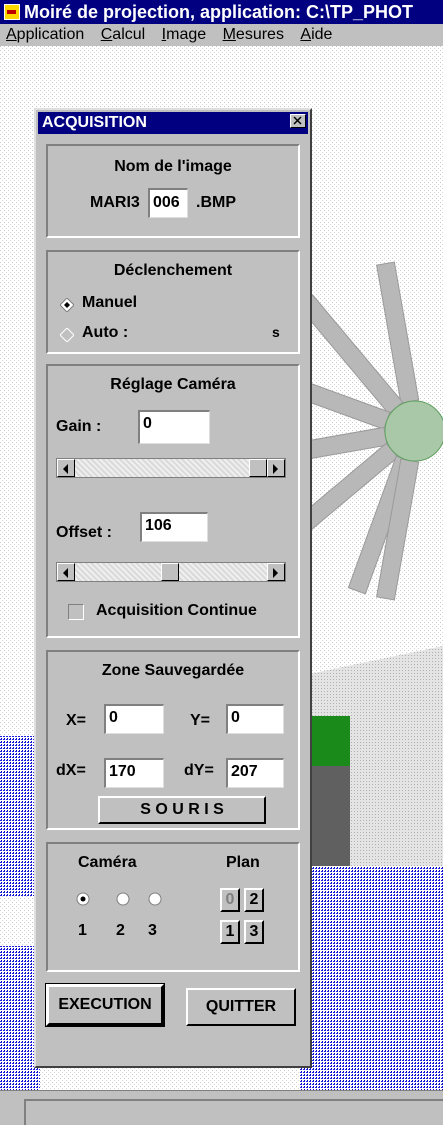 This screenshot has width=443, height=1125. I want to click on radio-auto, so click(67, 335).